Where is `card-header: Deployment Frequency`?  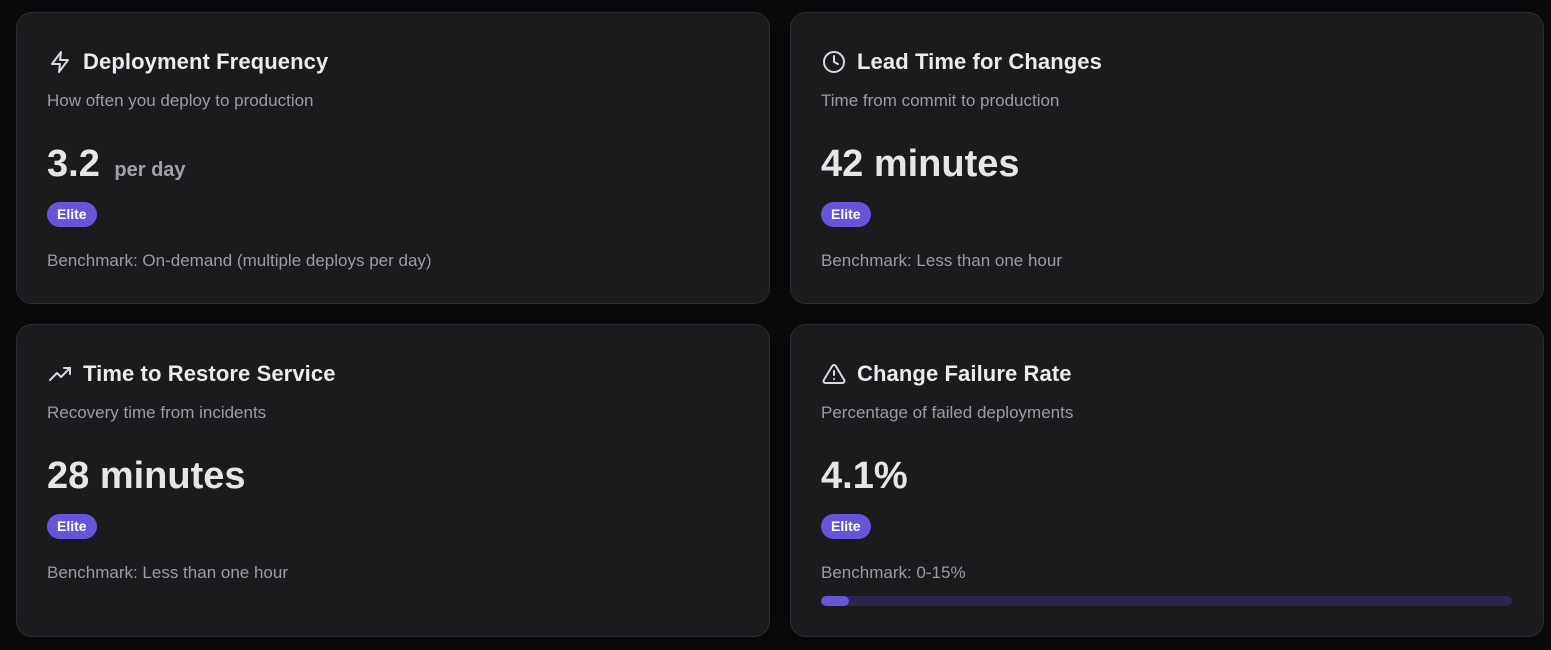 card-header: Deployment Frequency is located at coordinates (187, 62).